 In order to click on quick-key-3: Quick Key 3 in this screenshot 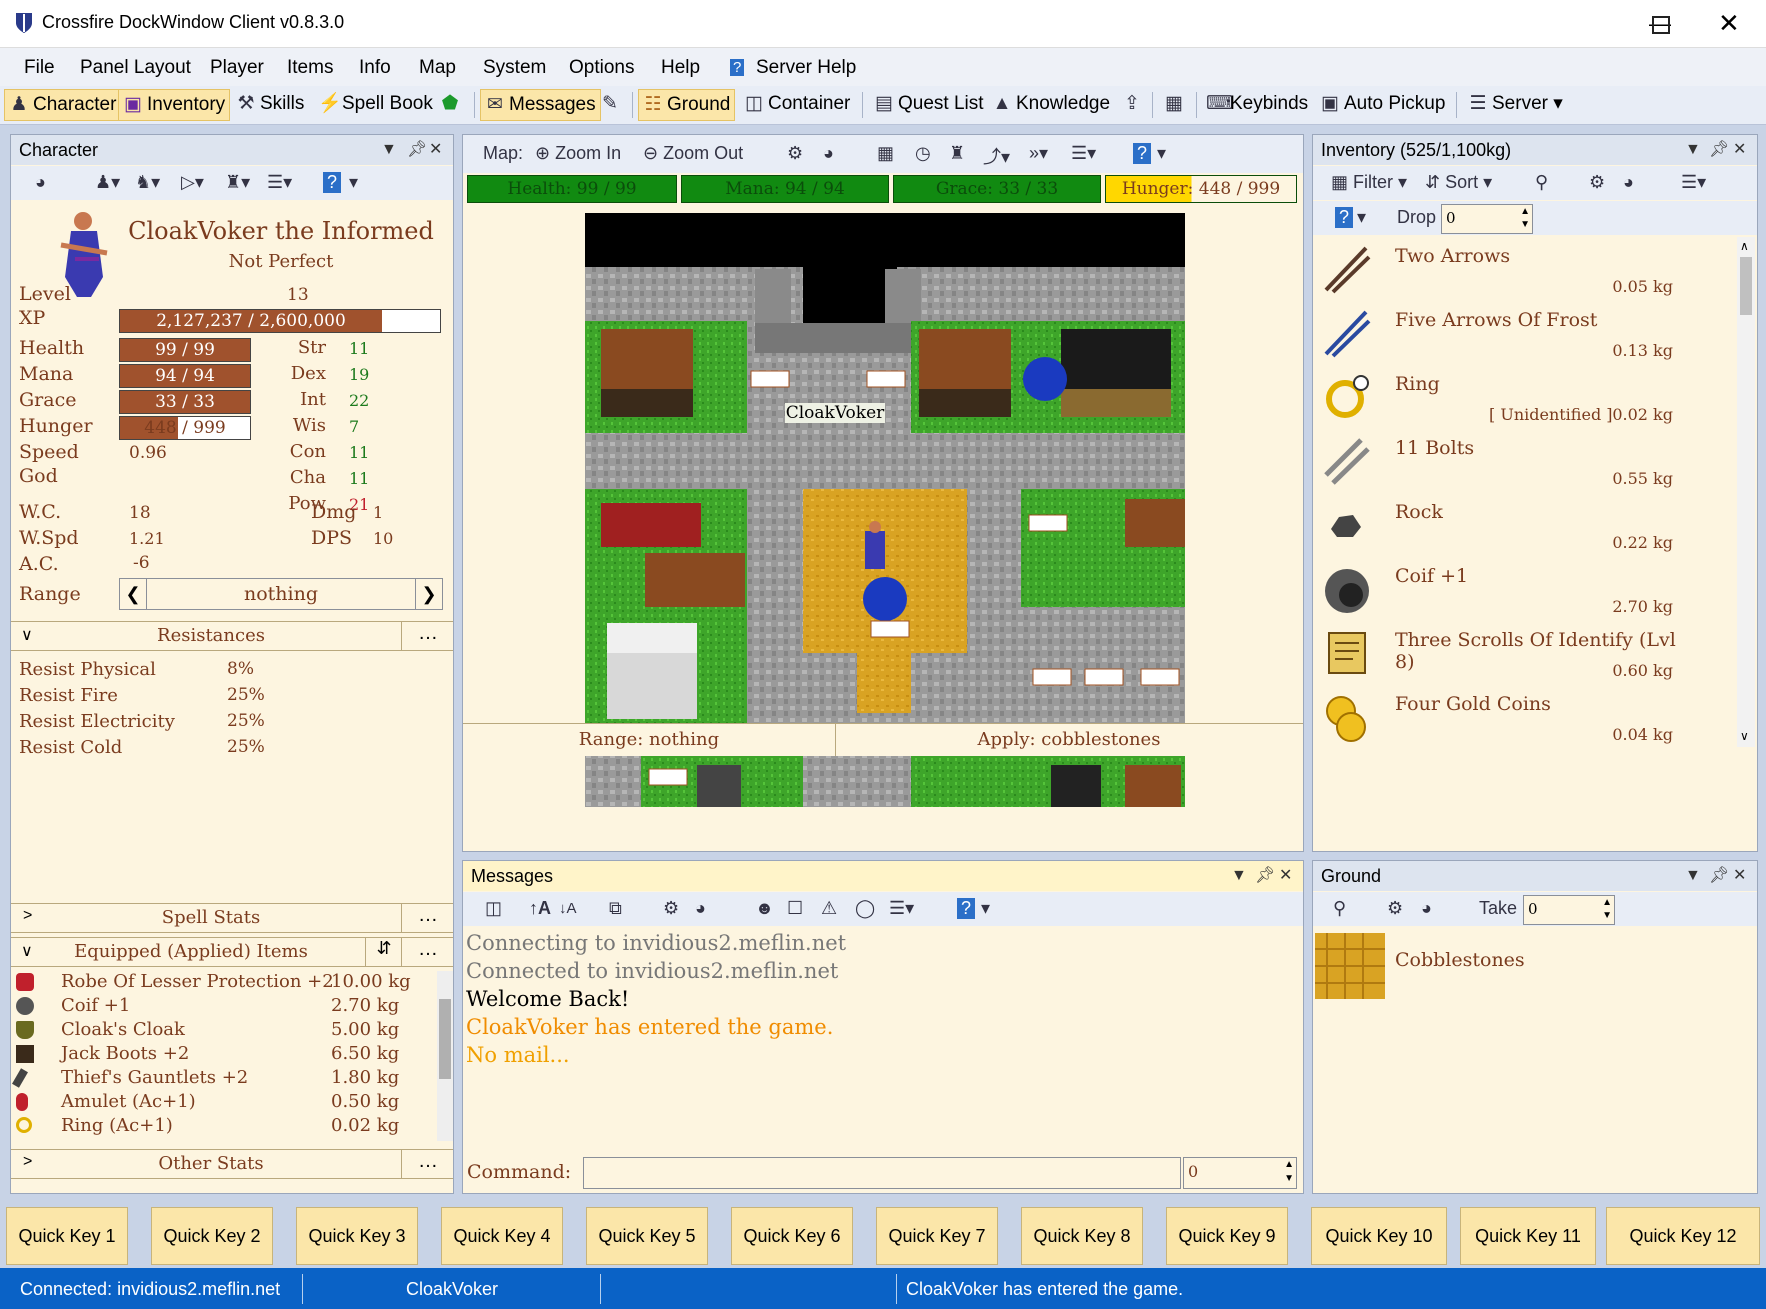, I will do `click(357, 1236)`.